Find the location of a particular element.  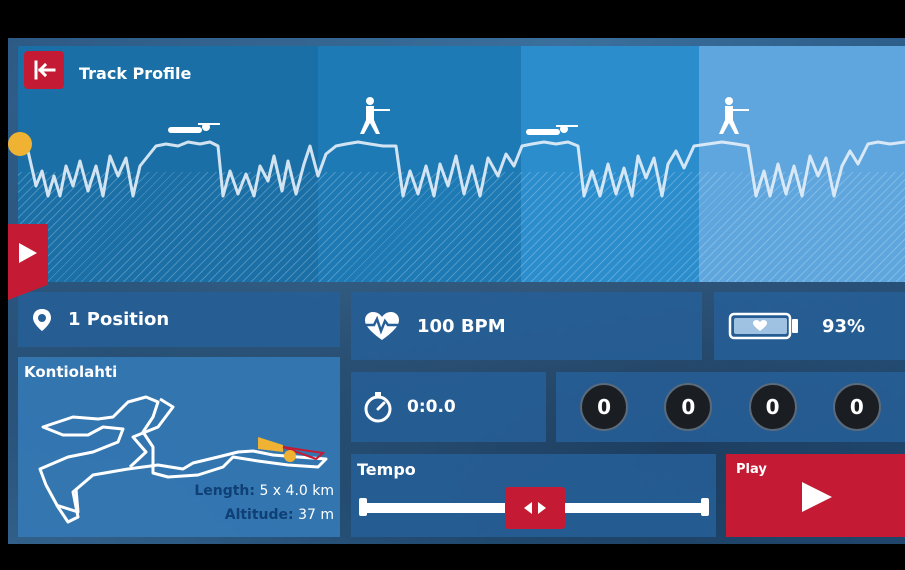

position-label: 1 Position is located at coordinates (119, 319).